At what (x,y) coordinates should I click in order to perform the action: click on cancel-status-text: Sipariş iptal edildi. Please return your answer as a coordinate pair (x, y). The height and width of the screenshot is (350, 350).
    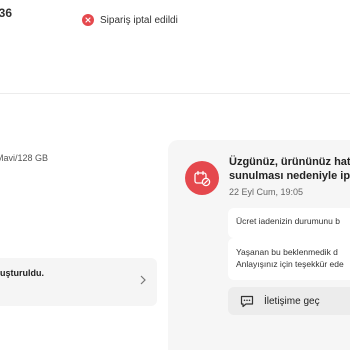
    Looking at the image, I should click on (139, 20).